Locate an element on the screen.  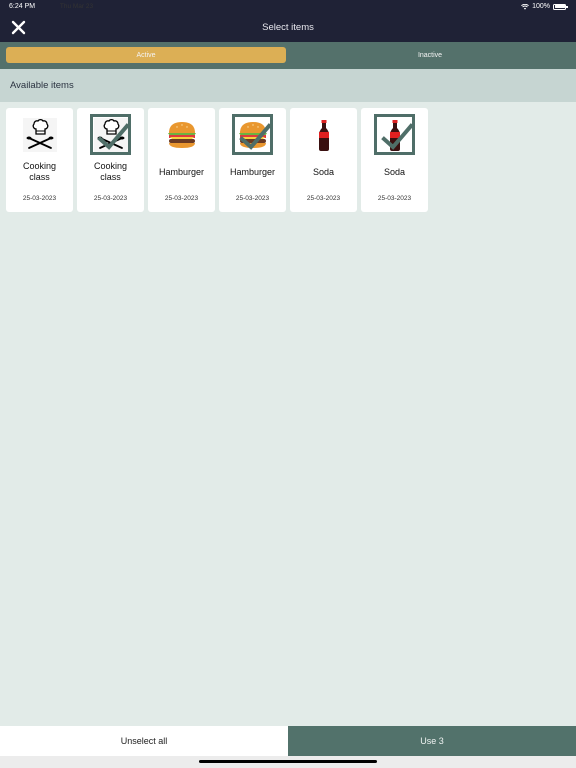
section-header: Available items is located at coordinates (288, 85).